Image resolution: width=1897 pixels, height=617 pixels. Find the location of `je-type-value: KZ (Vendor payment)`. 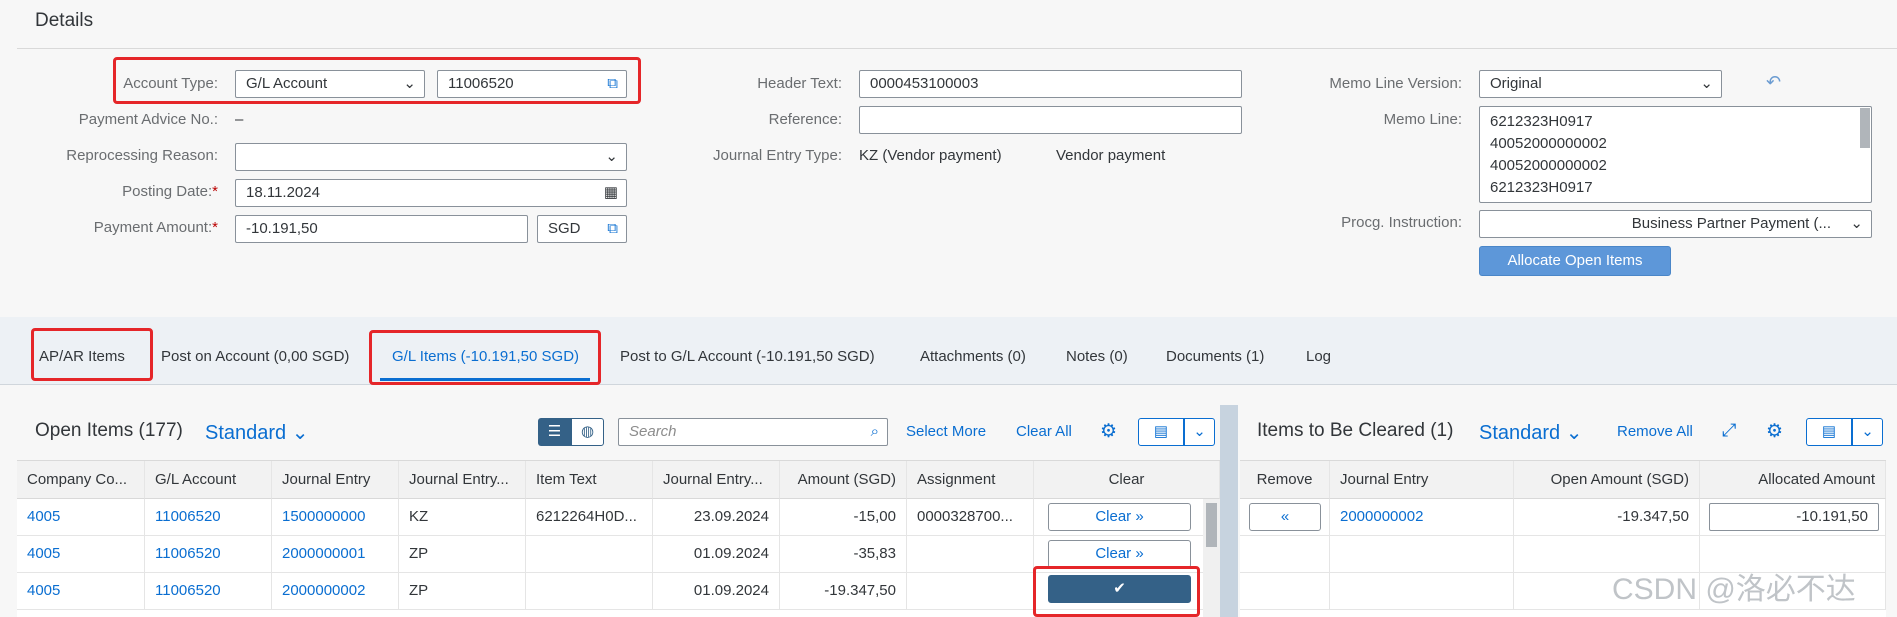

je-type-value: KZ (Vendor payment) is located at coordinates (930, 155).